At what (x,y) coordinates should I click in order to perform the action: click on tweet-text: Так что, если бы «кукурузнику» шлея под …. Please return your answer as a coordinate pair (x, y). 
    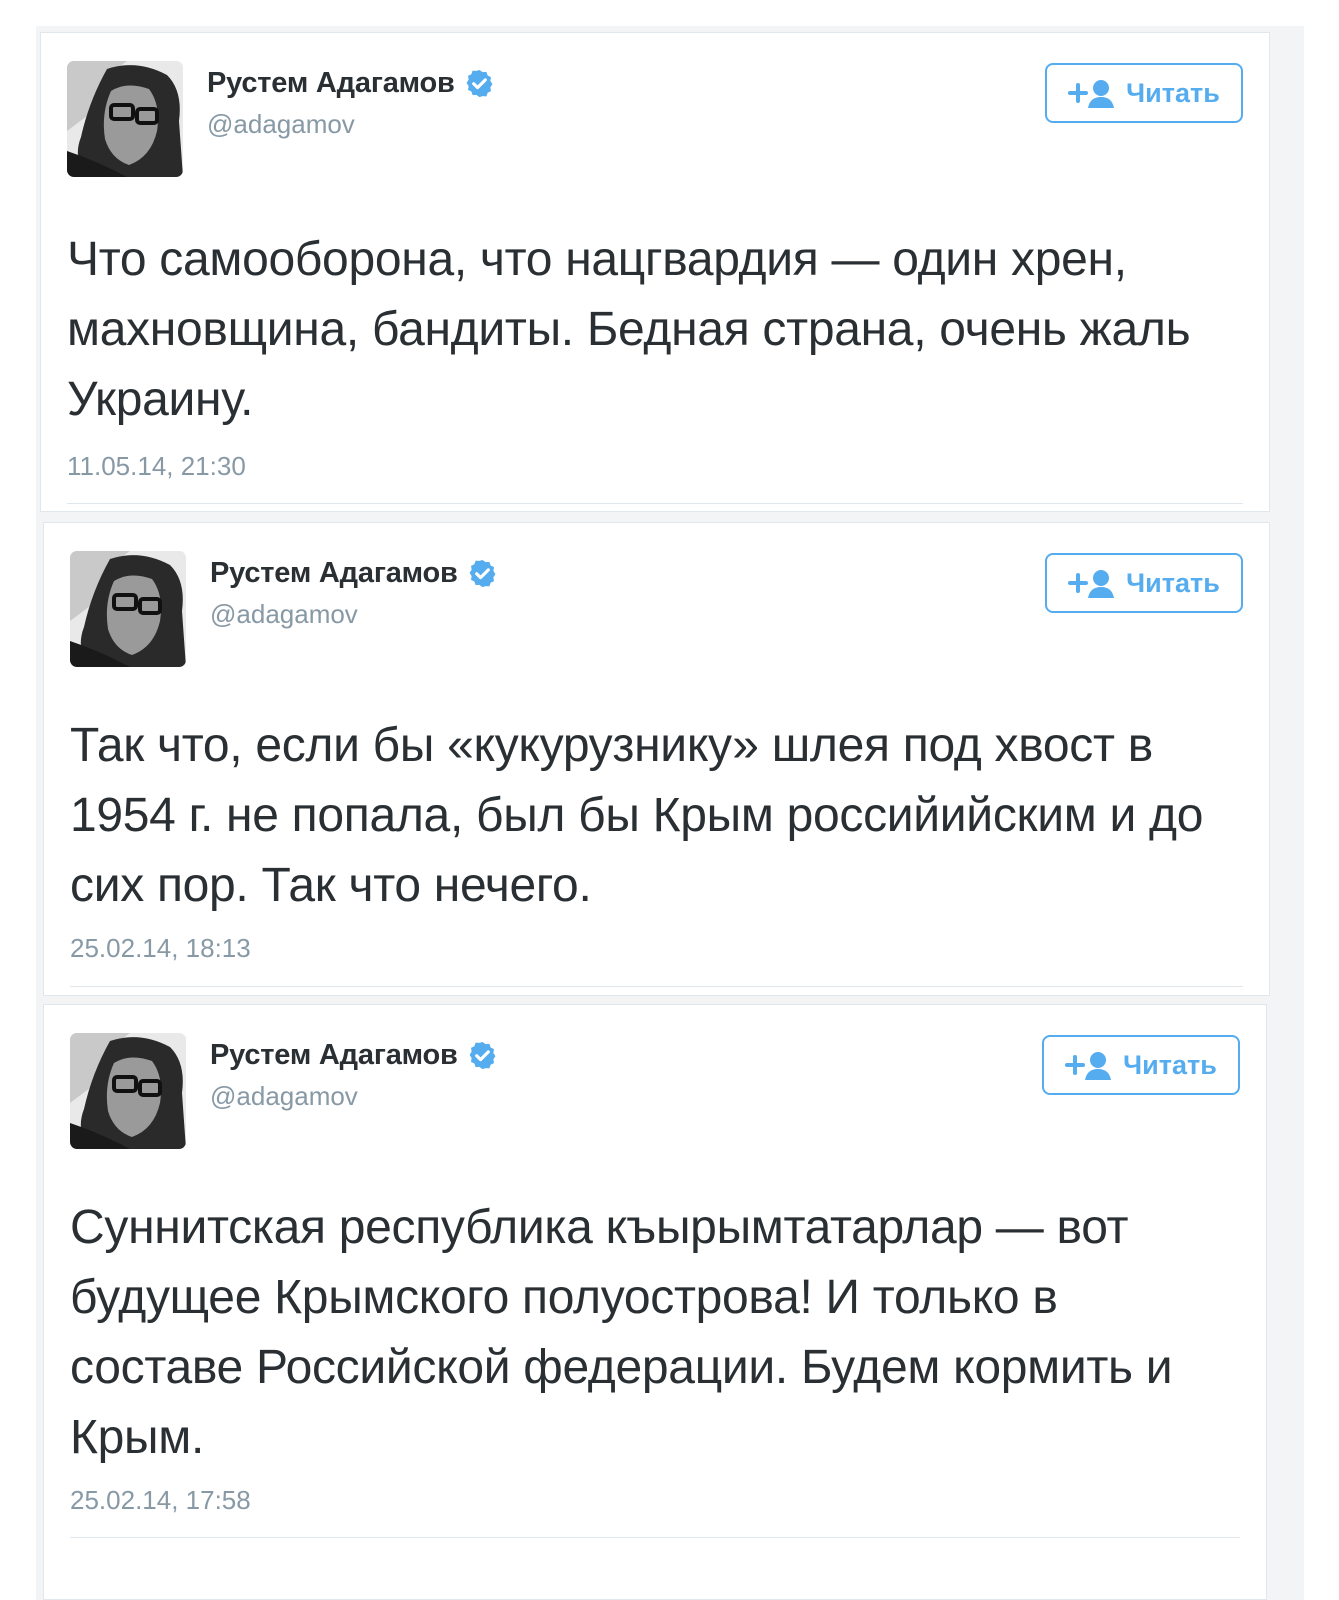
    Looking at the image, I should click on (637, 815).